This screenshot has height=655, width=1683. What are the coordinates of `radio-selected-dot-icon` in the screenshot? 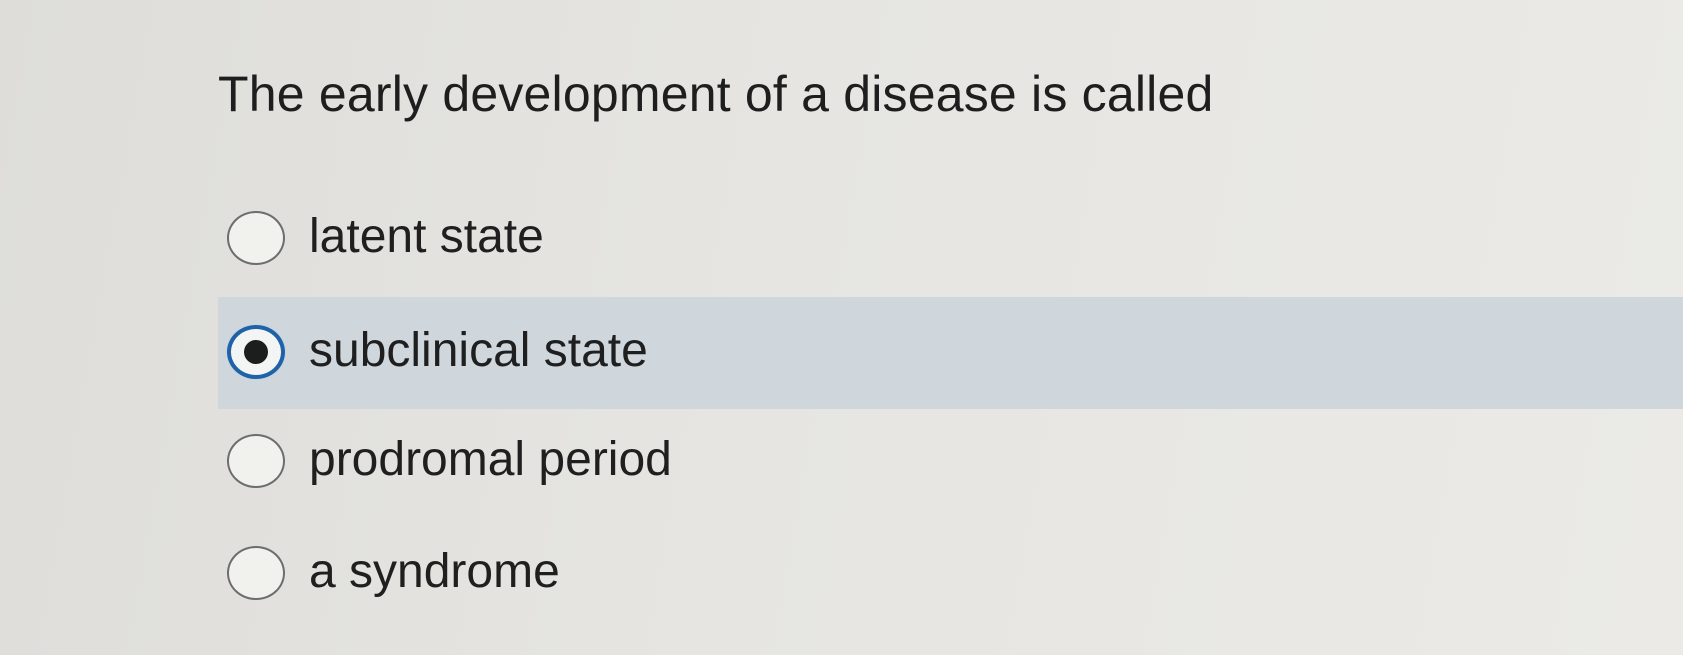 It's located at (256, 352).